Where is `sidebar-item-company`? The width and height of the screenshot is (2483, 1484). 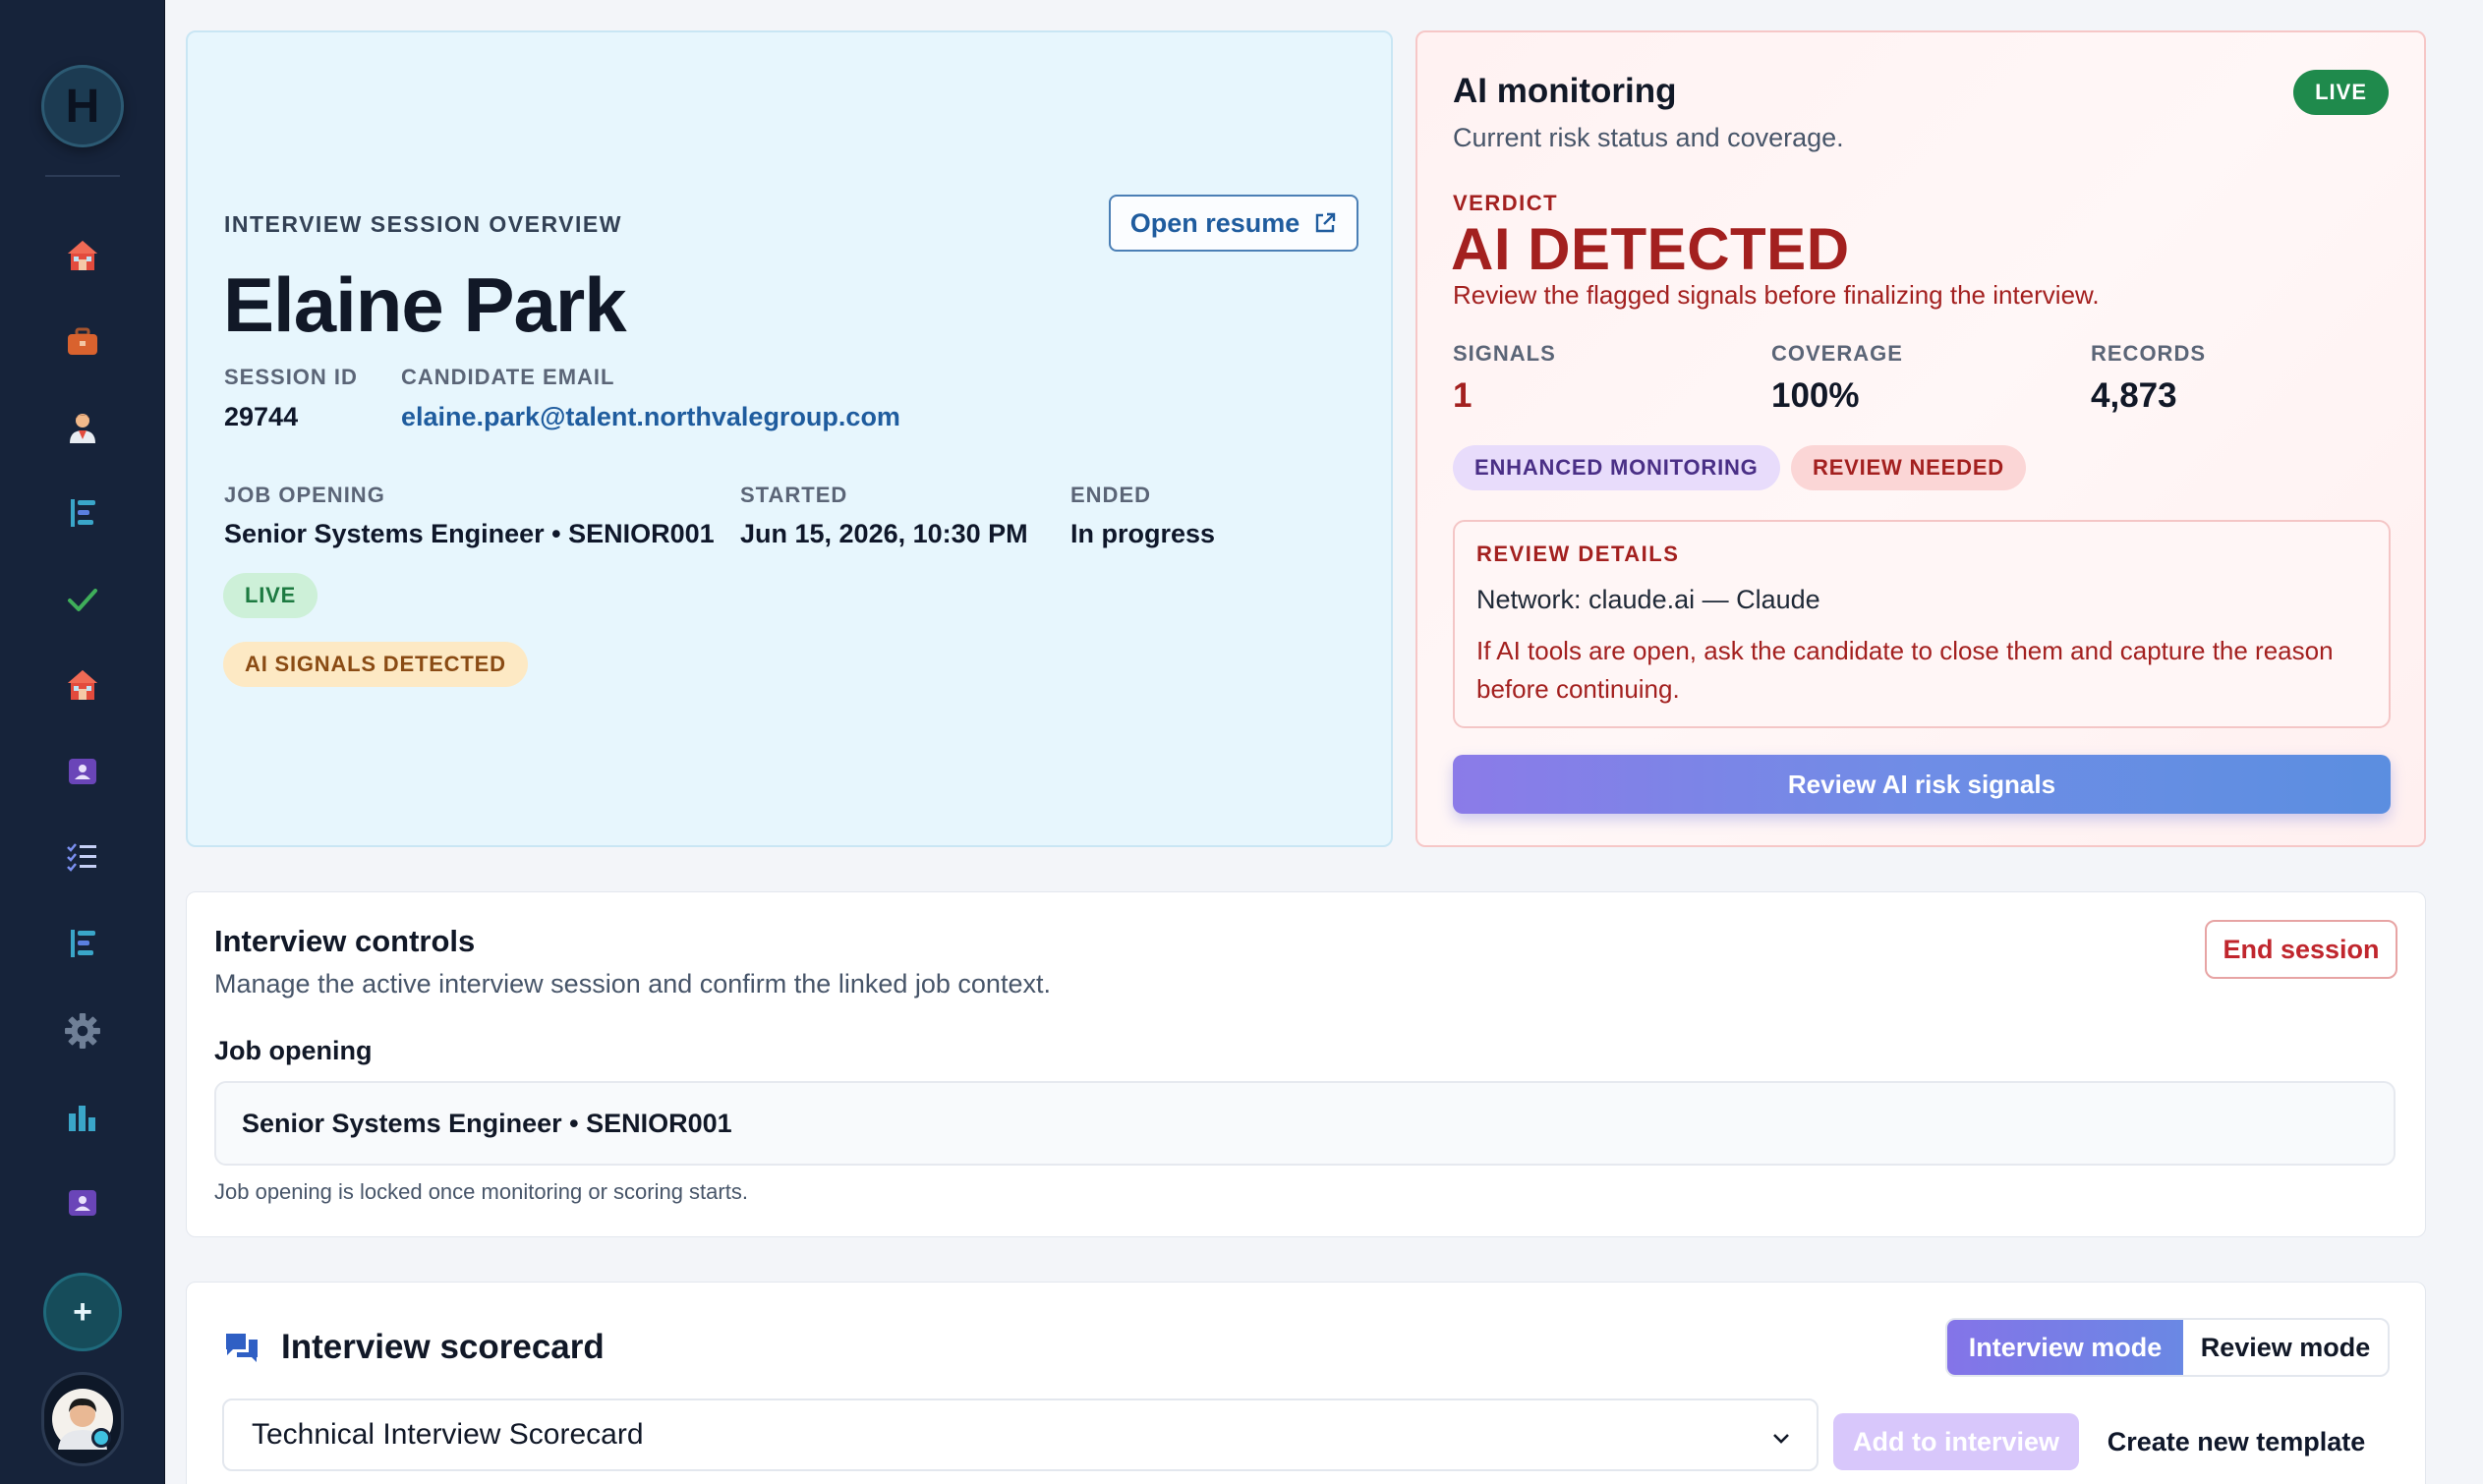
sidebar-item-company is located at coordinates (82, 685).